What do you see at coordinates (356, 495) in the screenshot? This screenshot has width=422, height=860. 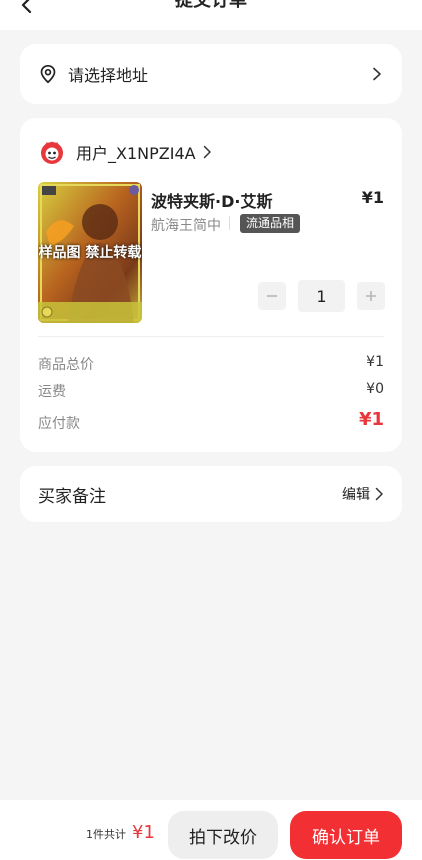 I see `edit-label: 编辑` at bounding box center [356, 495].